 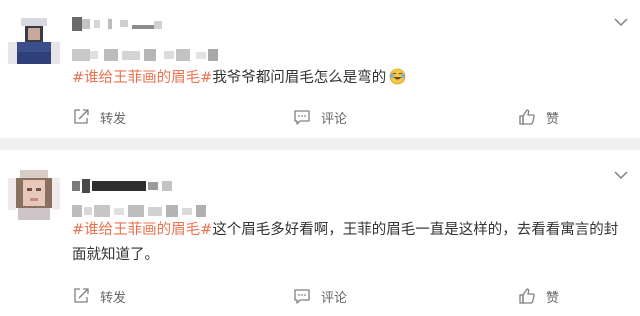 What do you see at coordinates (320, 144) in the screenshot?
I see `post-separator` at bounding box center [320, 144].